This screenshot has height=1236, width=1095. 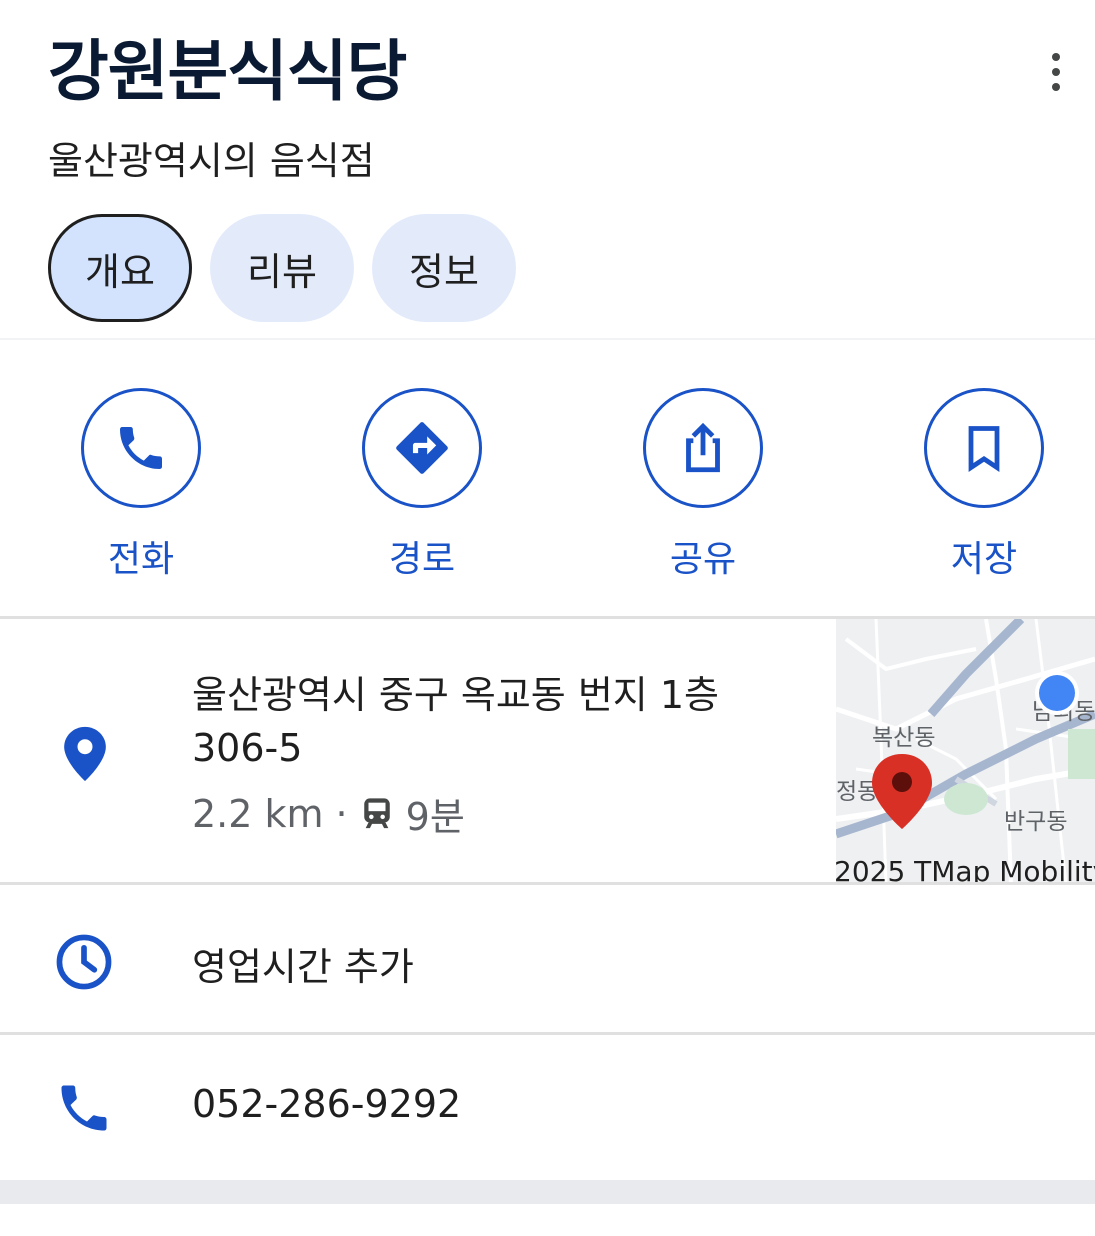 I want to click on address-divider, so click(x=547, y=883).